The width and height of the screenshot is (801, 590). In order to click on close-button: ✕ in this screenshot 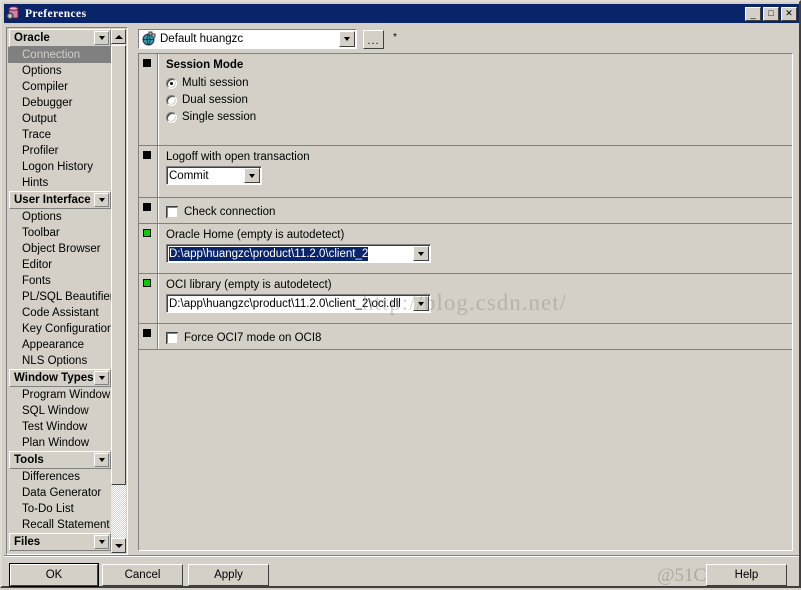, I will do `click(789, 13)`.